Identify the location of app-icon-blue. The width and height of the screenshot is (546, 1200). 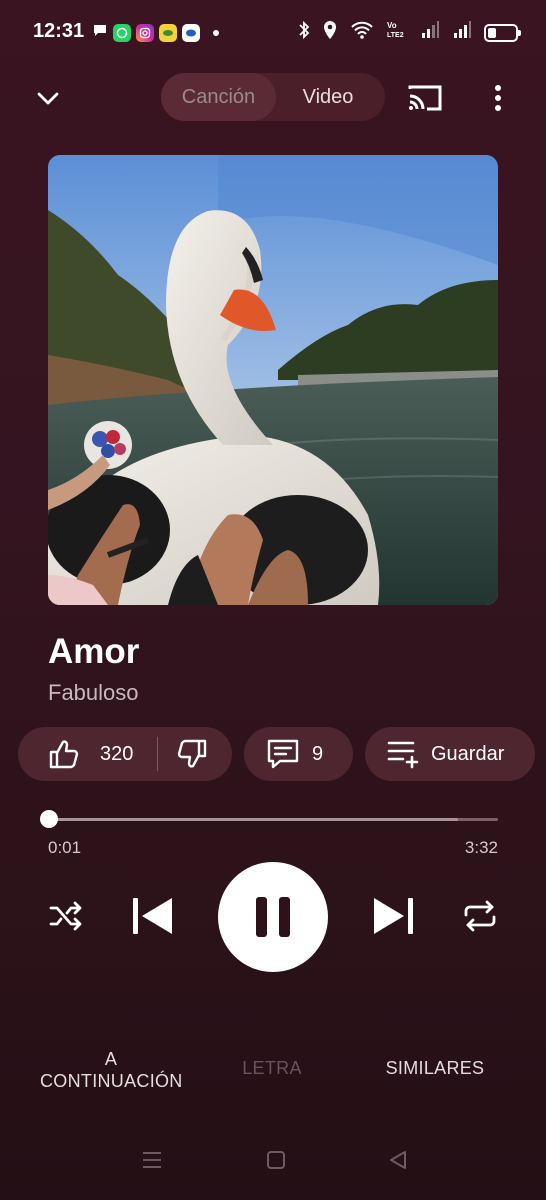
(191, 32).